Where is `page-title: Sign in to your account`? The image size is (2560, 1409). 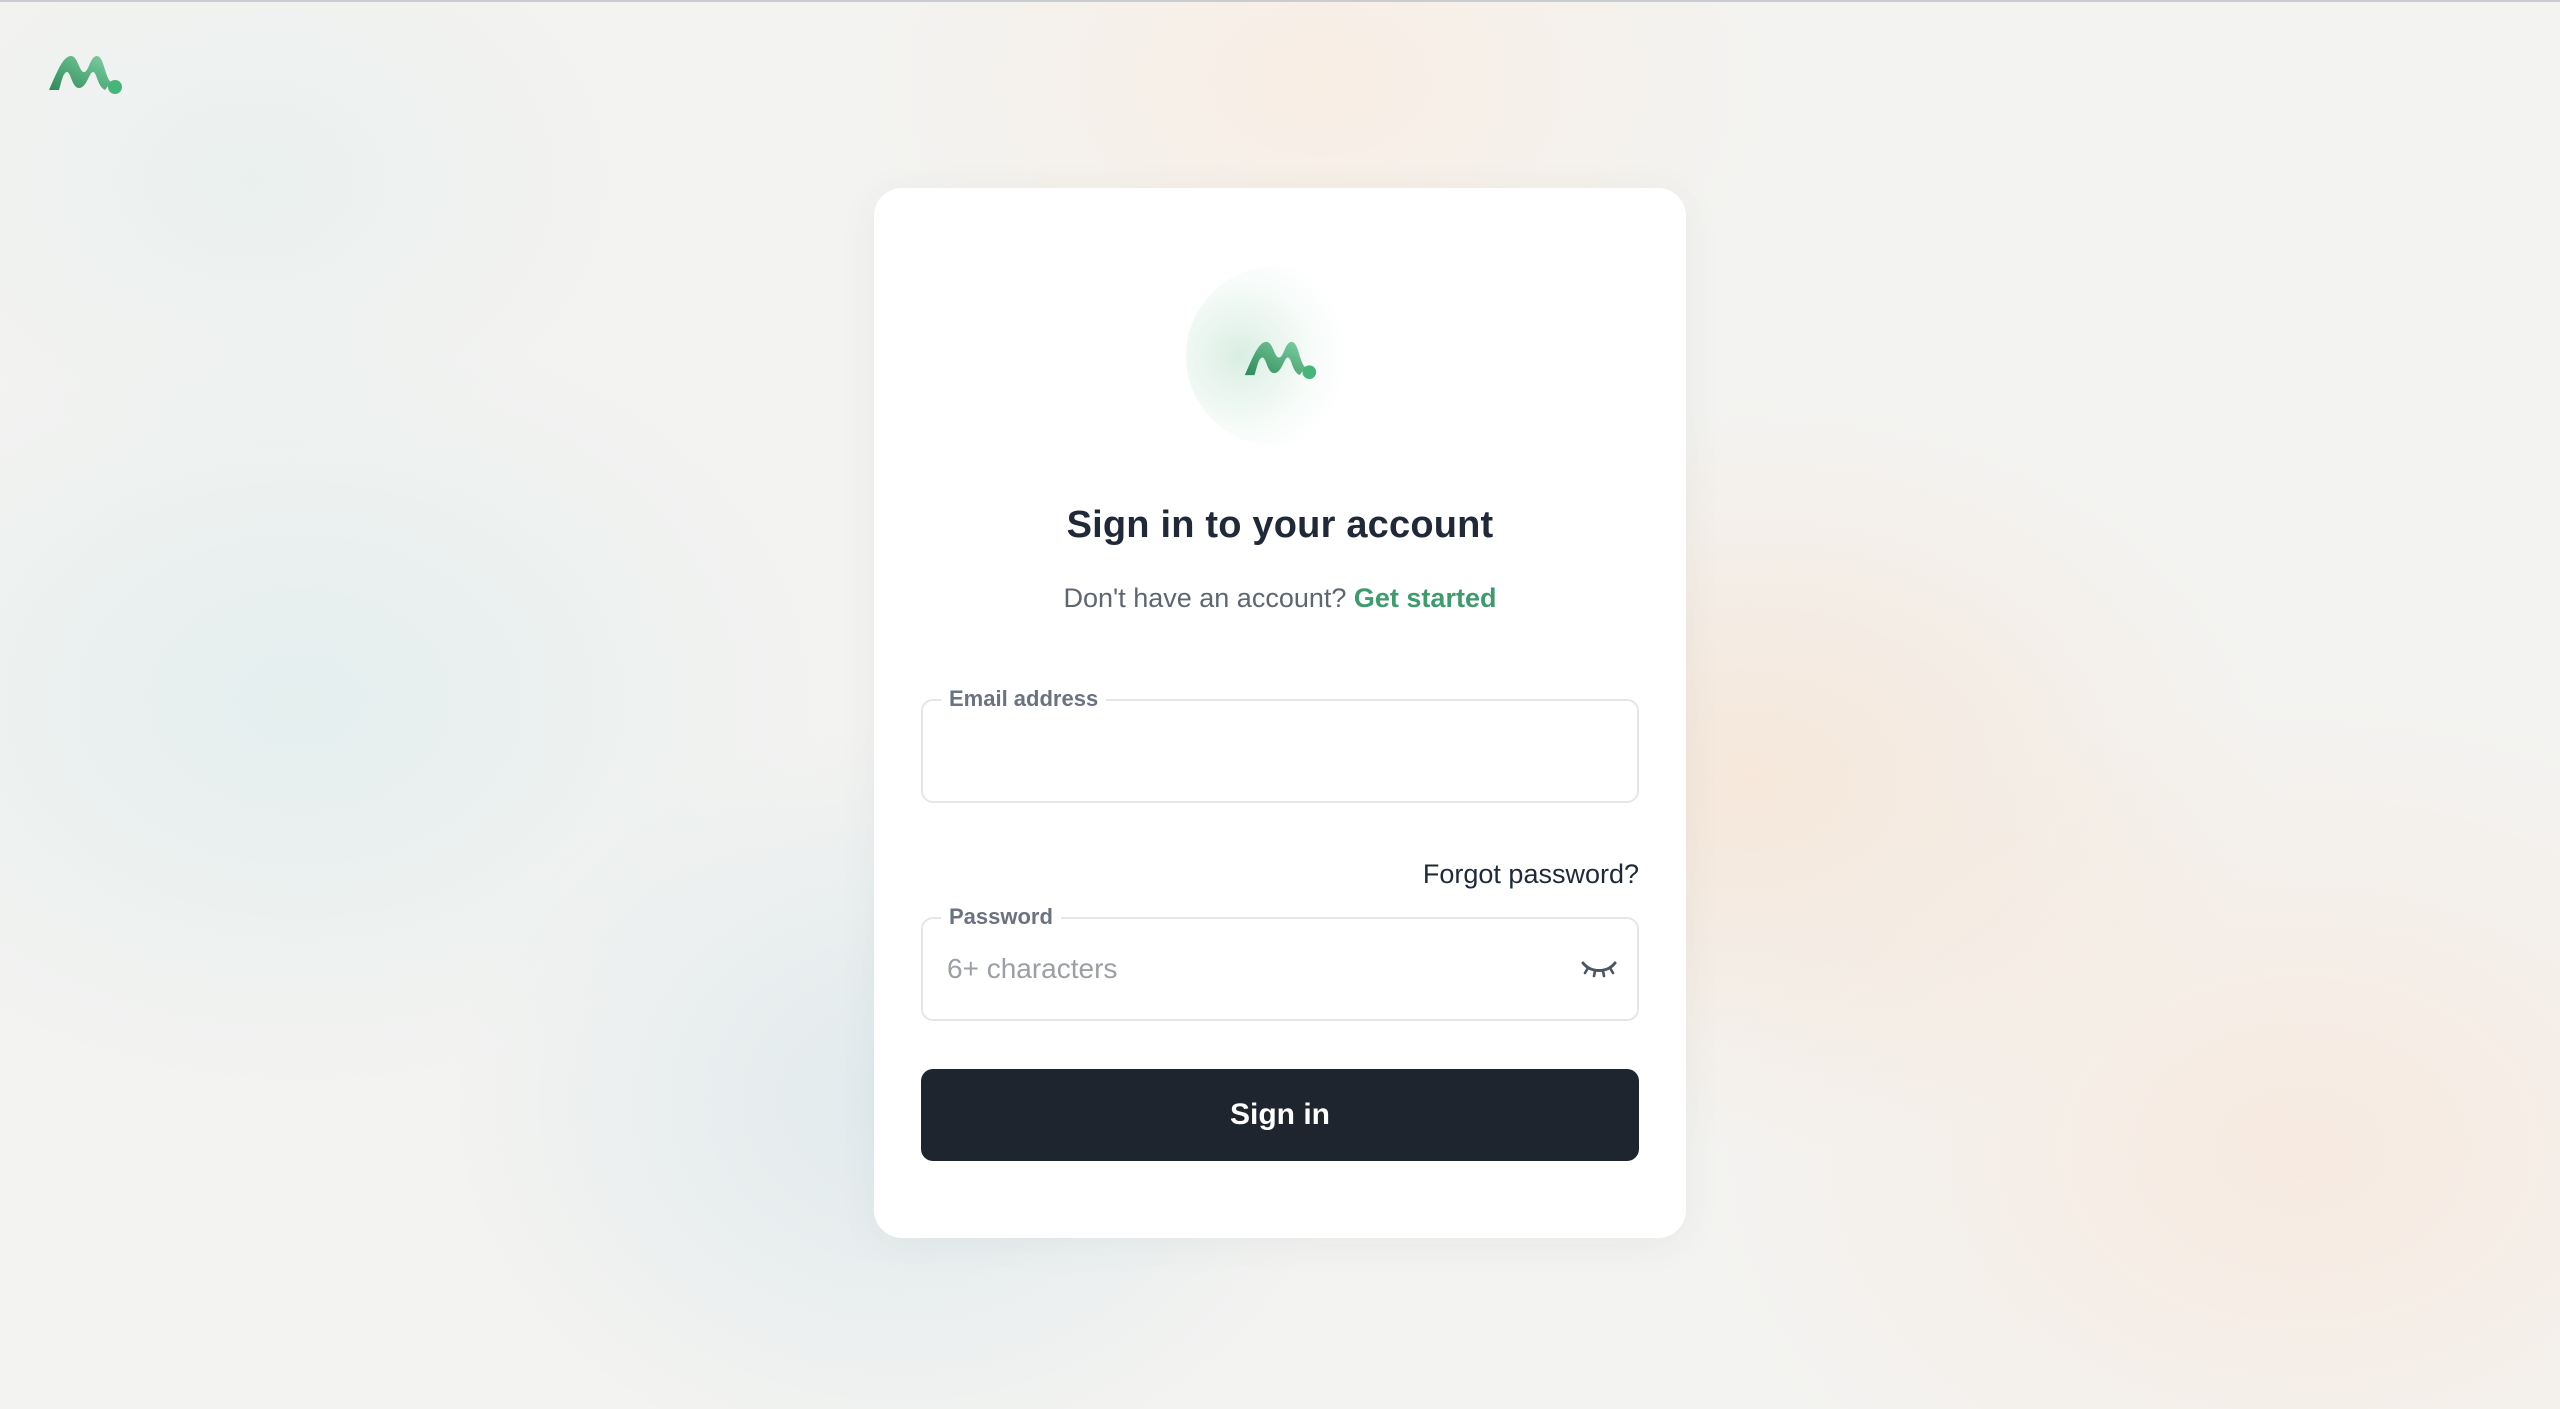
page-title: Sign in to your account is located at coordinates (1280, 525).